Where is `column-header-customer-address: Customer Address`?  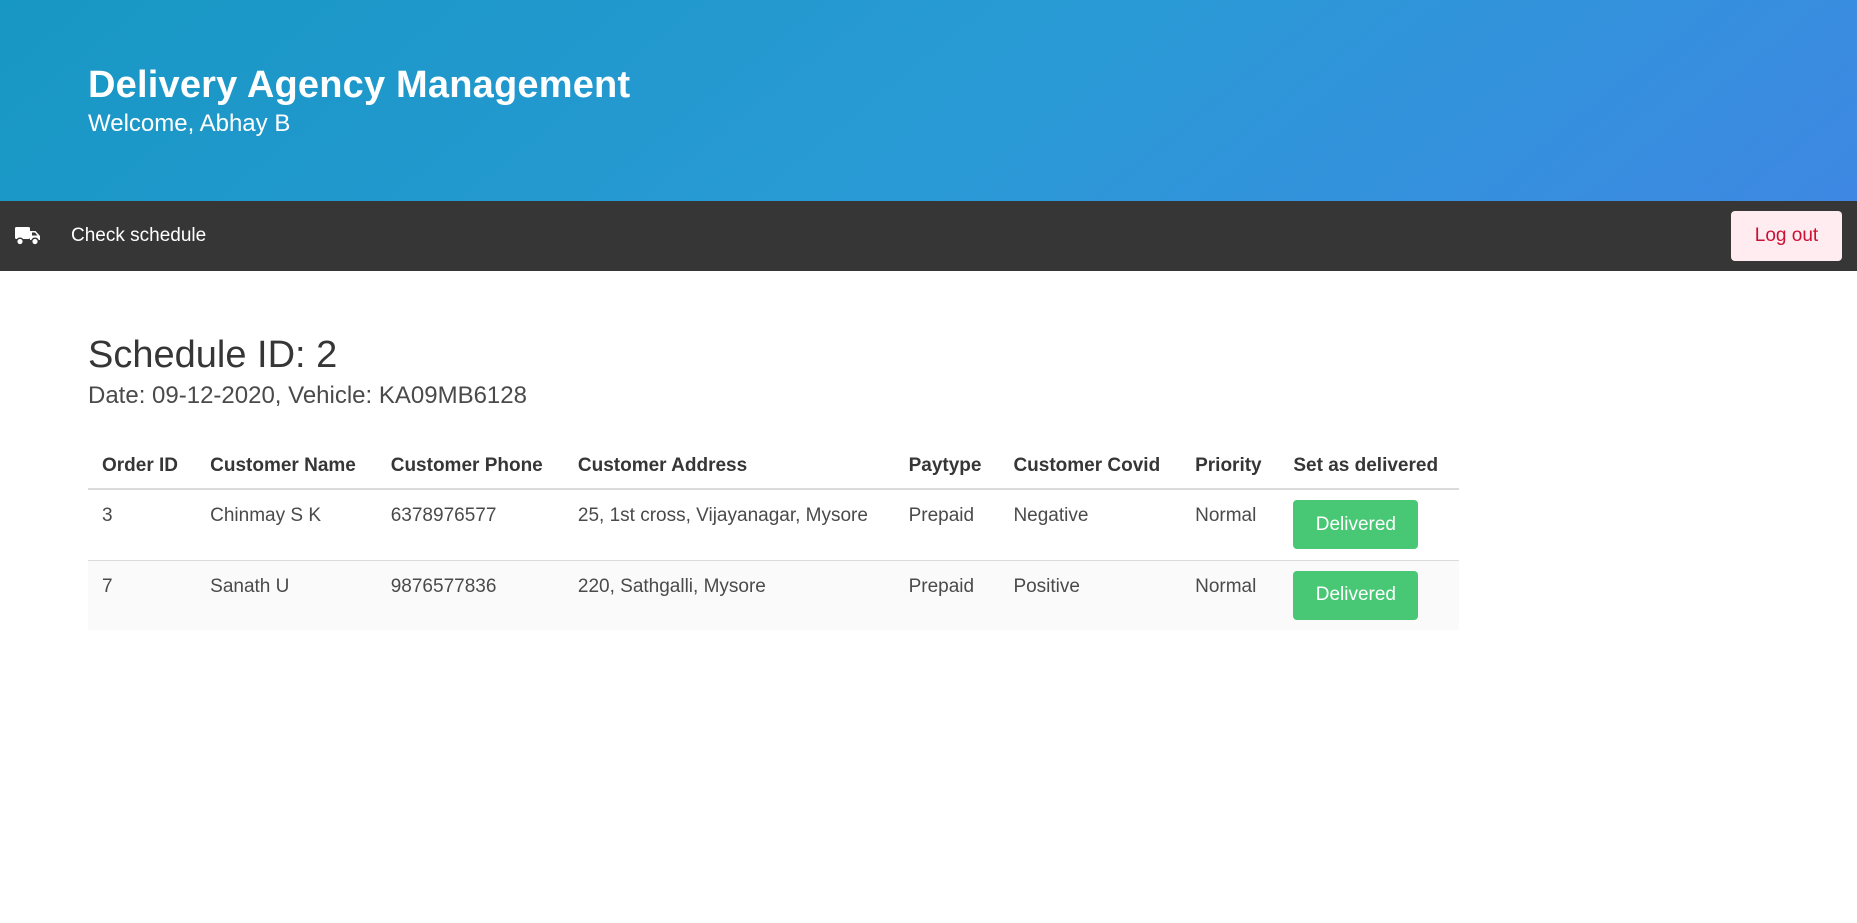 column-header-customer-address: Customer Address is located at coordinates (729, 468).